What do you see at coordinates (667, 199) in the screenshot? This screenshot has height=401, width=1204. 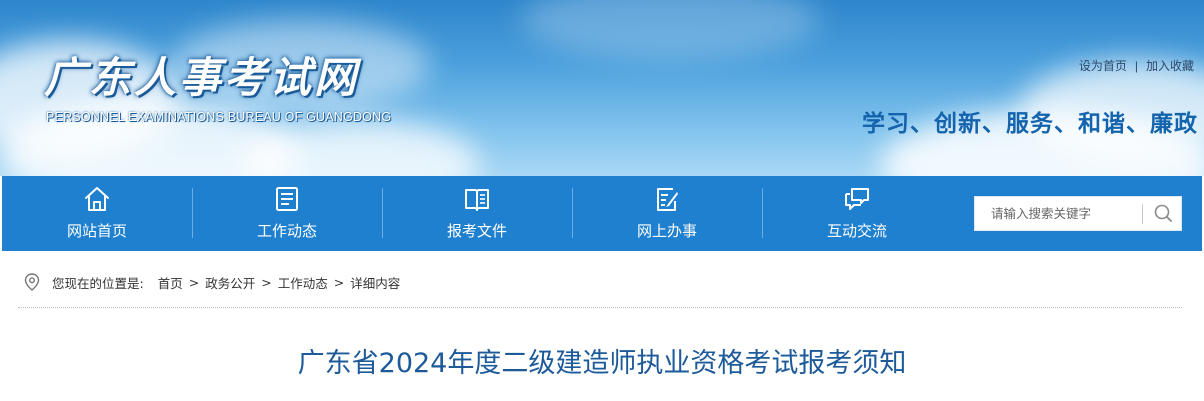 I see `edit-icon` at bounding box center [667, 199].